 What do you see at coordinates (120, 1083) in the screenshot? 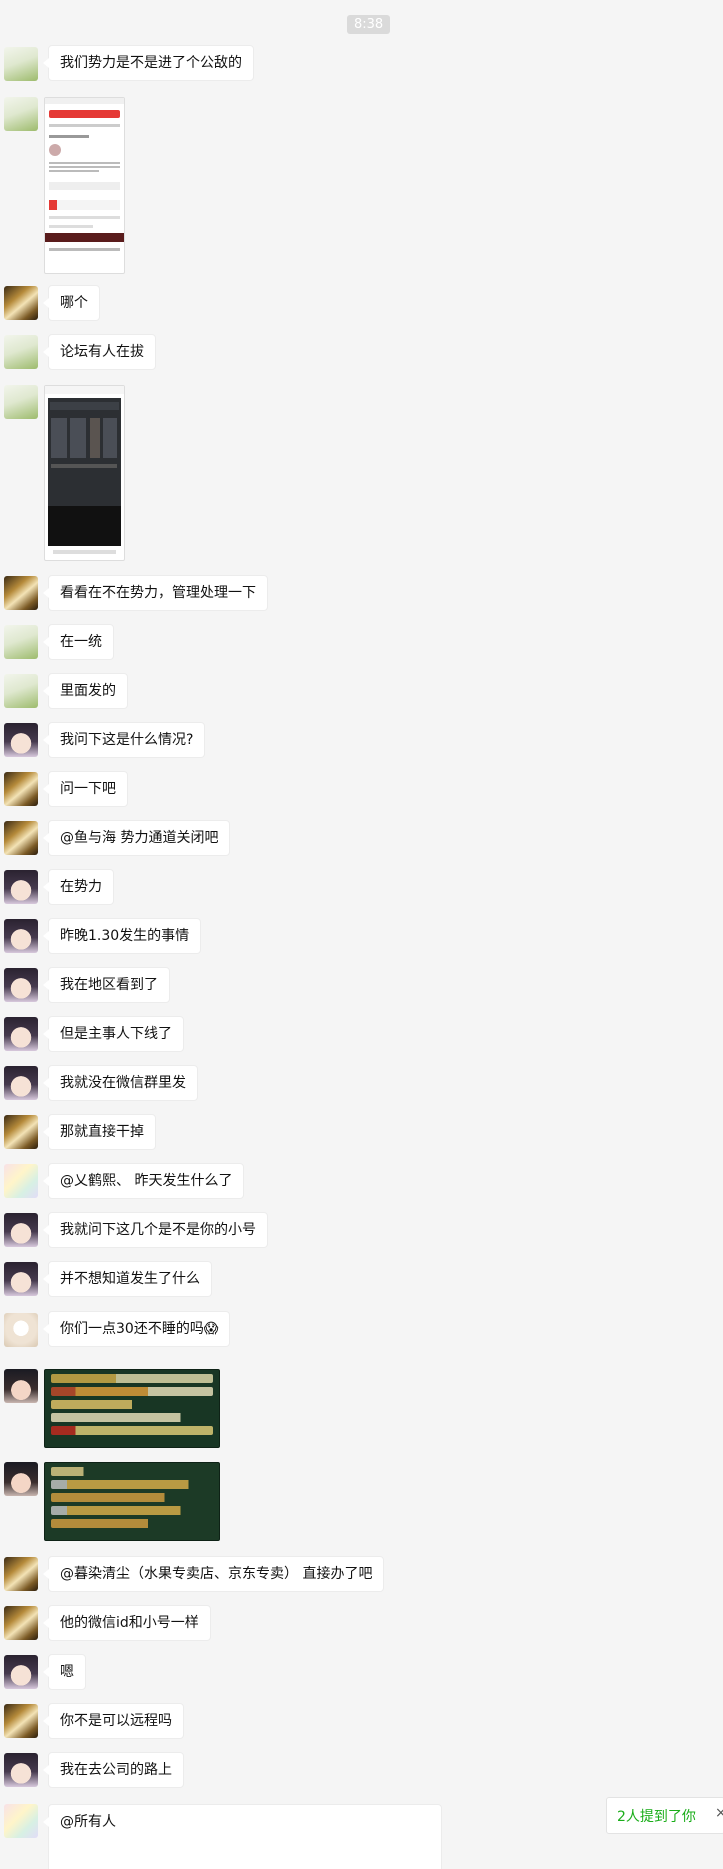
I see `message-bubble: 我就没在微信群里发` at bounding box center [120, 1083].